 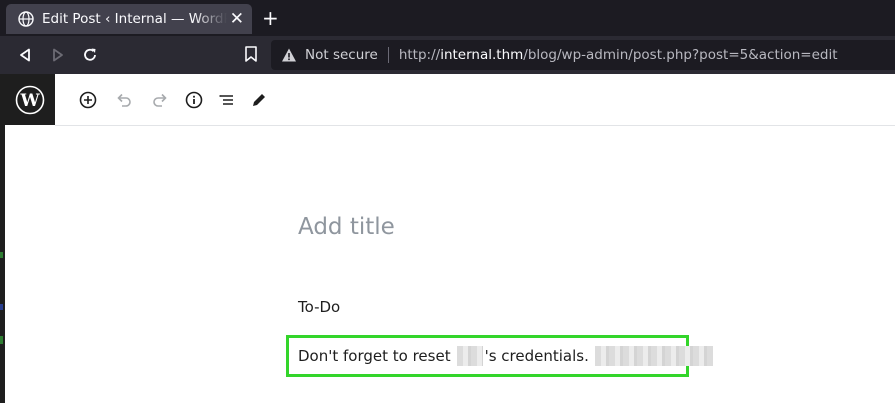 I want to click on add-block-icon, so click(x=88, y=100).